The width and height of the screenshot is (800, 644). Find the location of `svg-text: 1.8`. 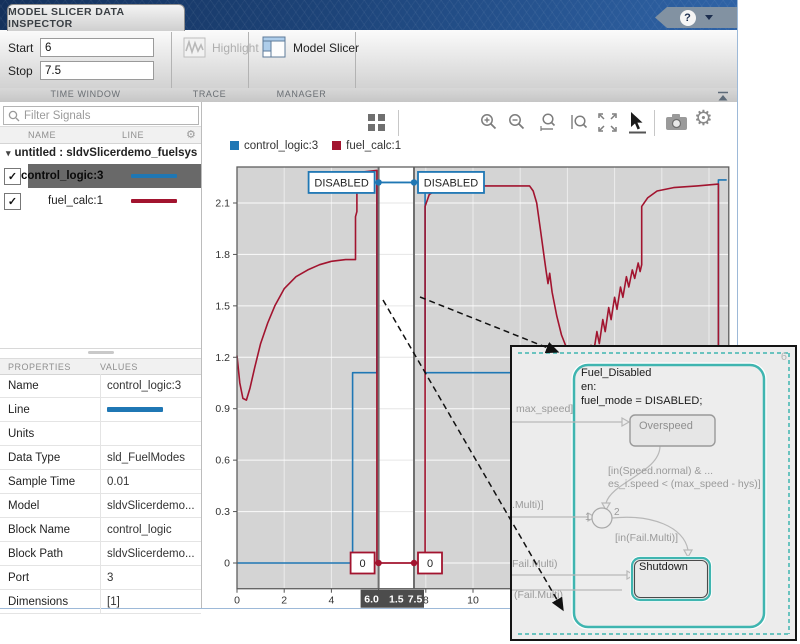

svg-text: 1.8 is located at coordinates (222, 255).